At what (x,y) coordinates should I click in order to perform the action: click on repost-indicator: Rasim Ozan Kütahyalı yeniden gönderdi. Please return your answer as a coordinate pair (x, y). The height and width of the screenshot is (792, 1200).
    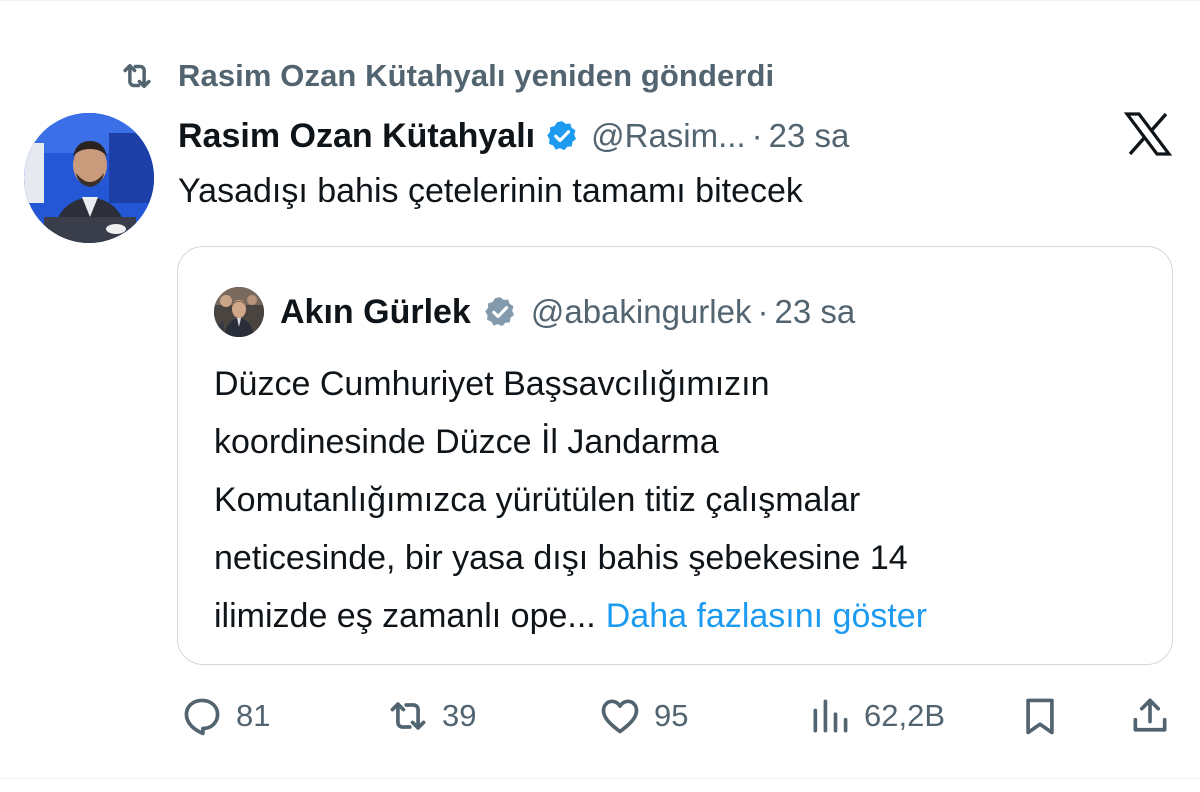
    Looking at the image, I should click on (446, 76).